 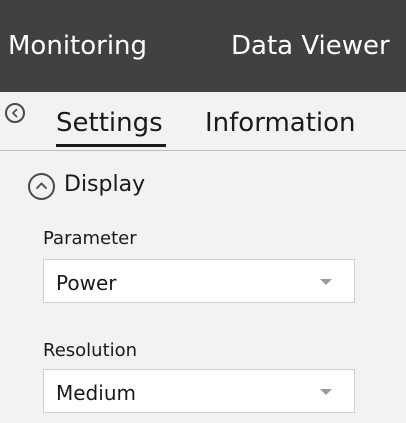 I want to click on chevron-up-icon, so click(x=41, y=185).